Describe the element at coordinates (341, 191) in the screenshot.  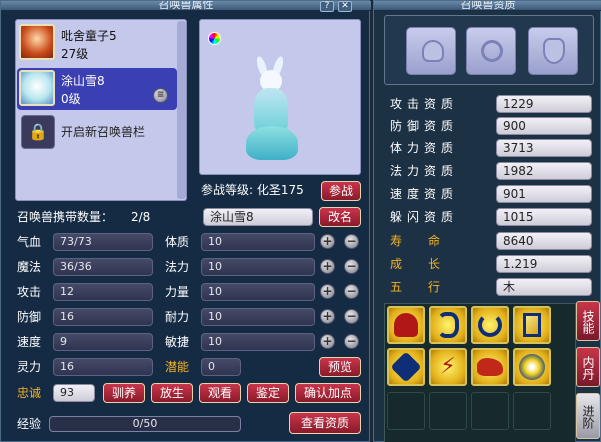
I see `battle-button: 参战` at that location.